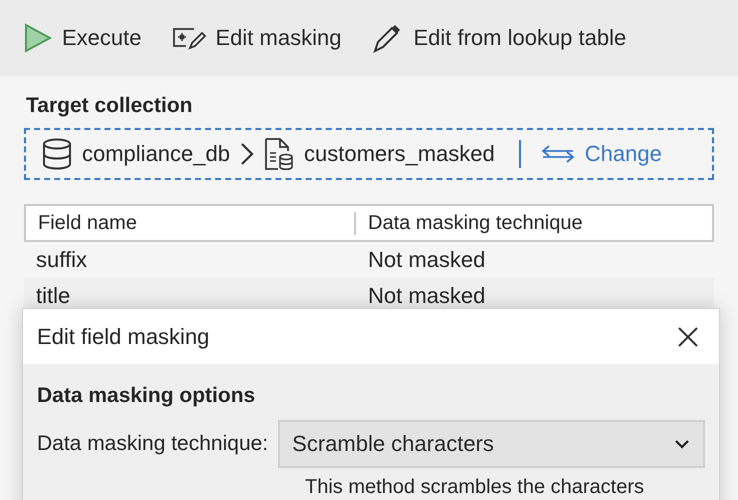  Describe the element at coordinates (279, 154) in the screenshot. I see `collection-icon` at that location.